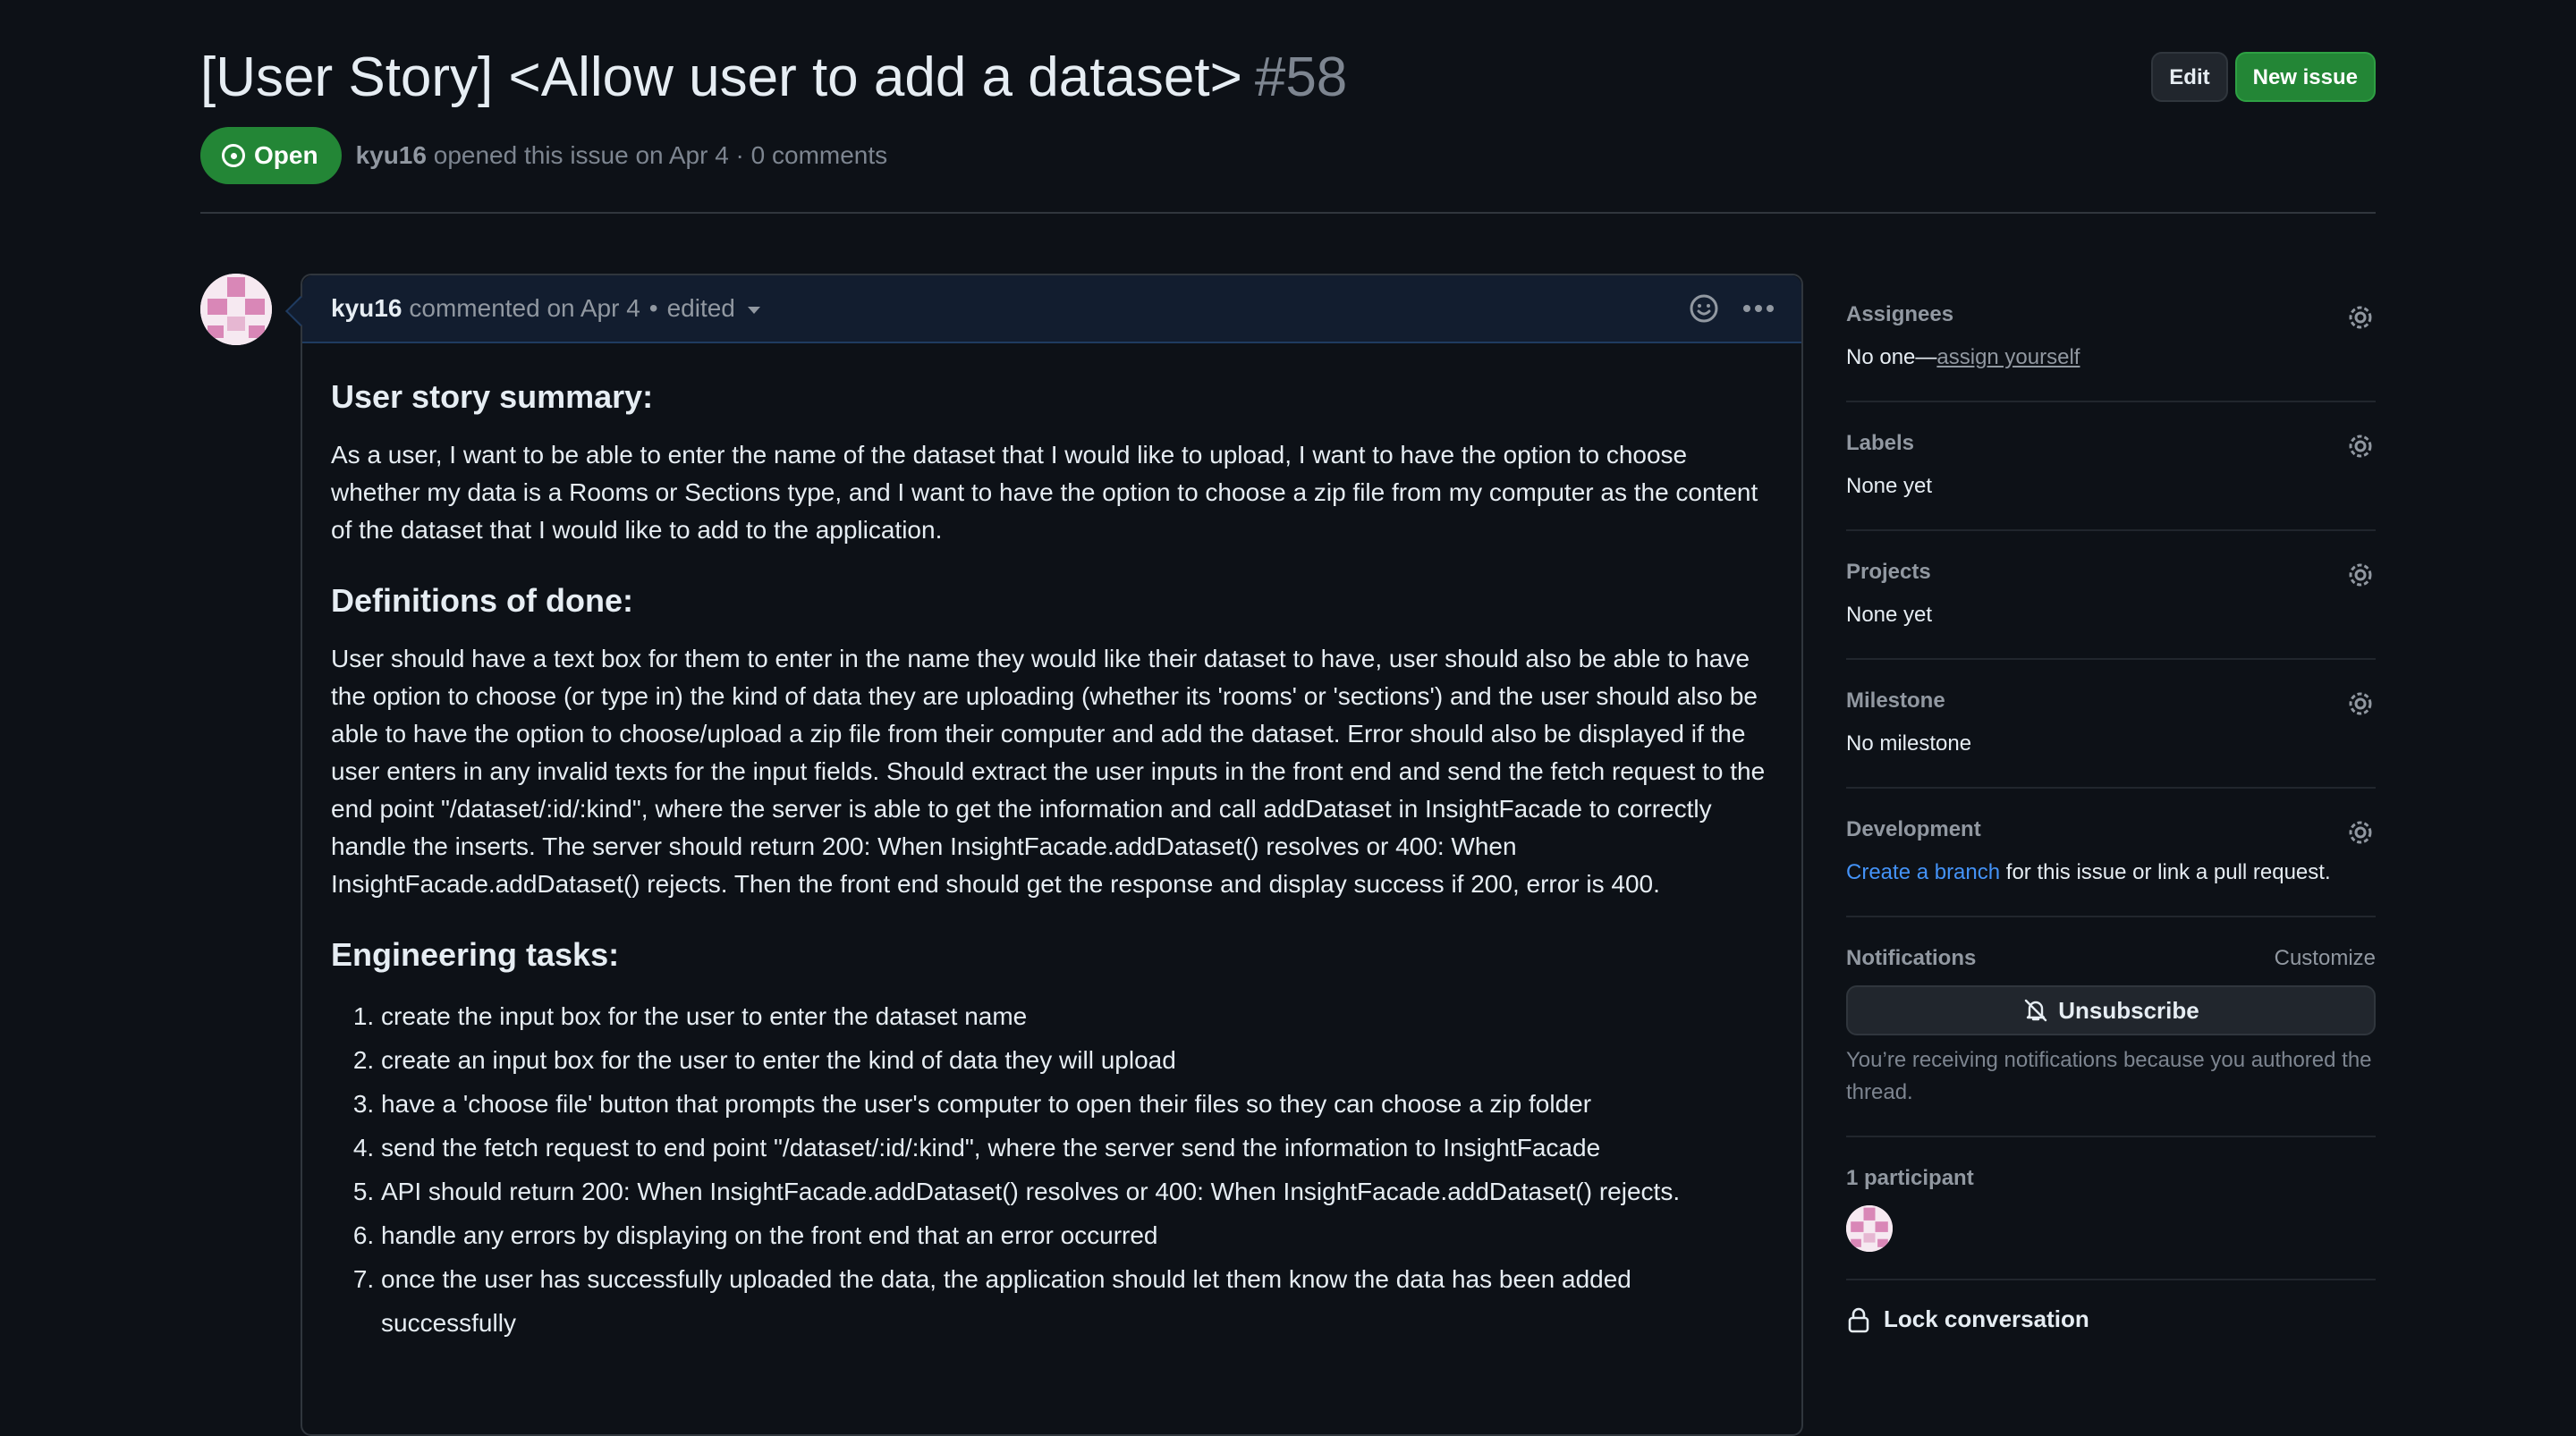 Image resolution: width=2576 pixels, height=1436 pixels. I want to click on issue-opened-text: opened this issue on Apr 4 · 0 comments, so click(660, 155).